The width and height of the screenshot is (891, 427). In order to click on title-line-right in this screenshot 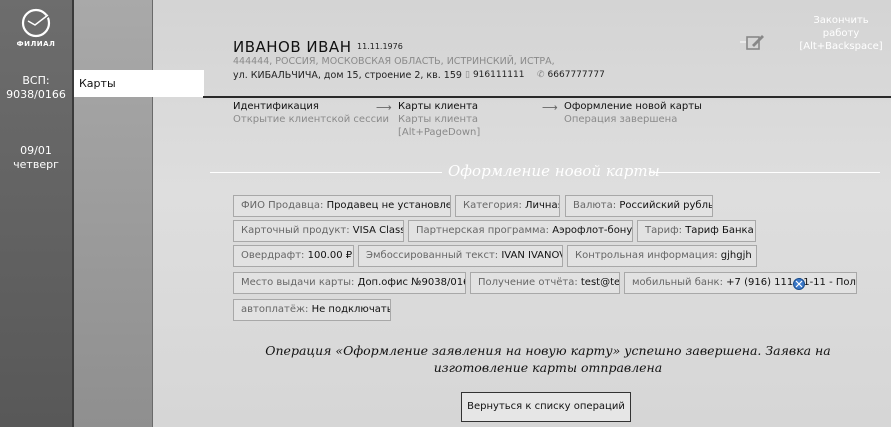, I will do `click(765, 172)`.